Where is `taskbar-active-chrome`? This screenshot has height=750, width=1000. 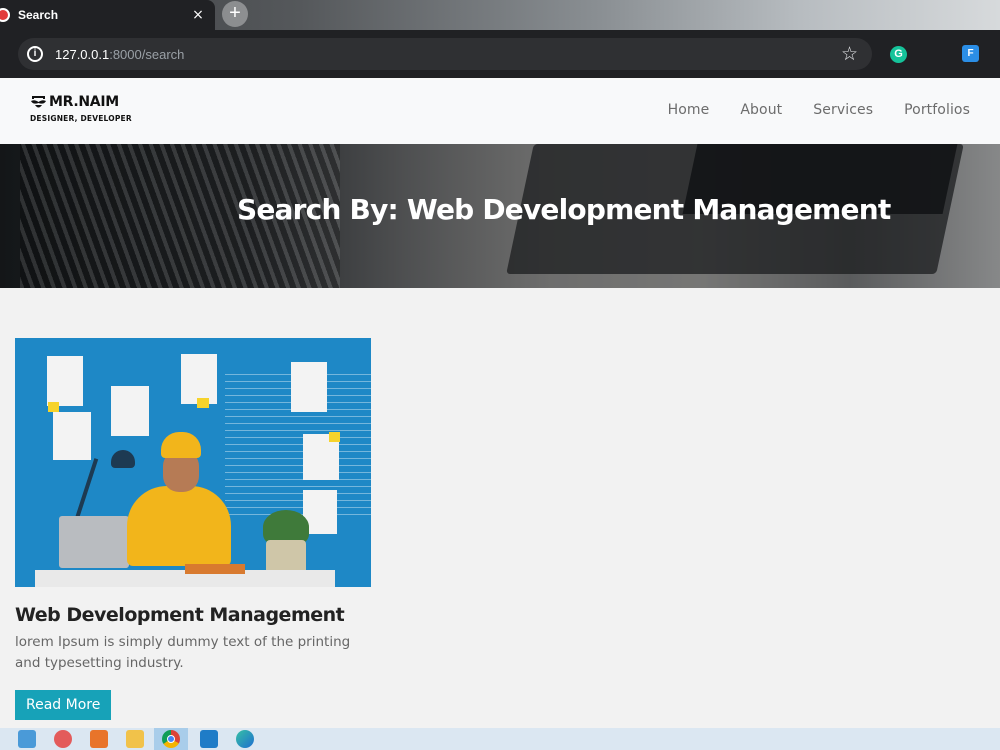 taskbar-active-chrome is located at coordinates (171, 739).